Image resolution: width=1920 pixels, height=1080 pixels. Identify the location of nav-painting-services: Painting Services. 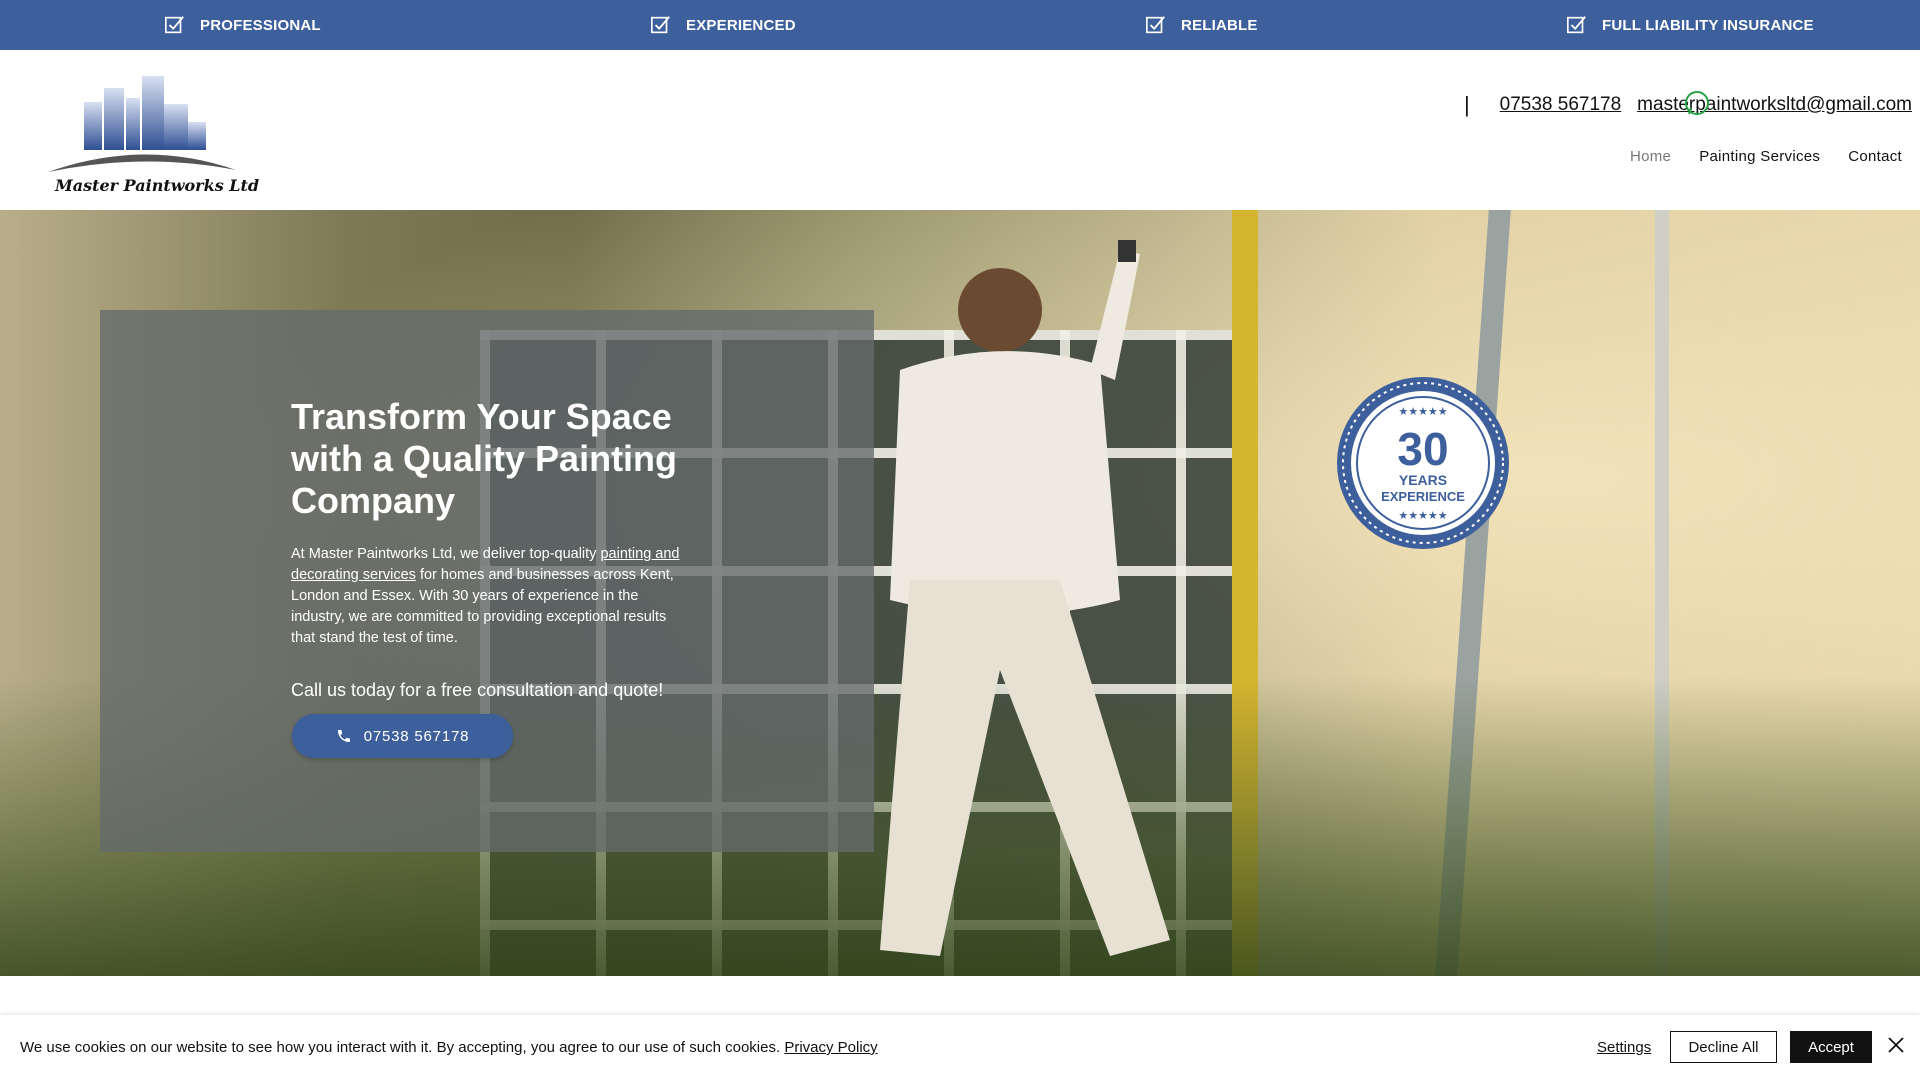
(1759, 156).